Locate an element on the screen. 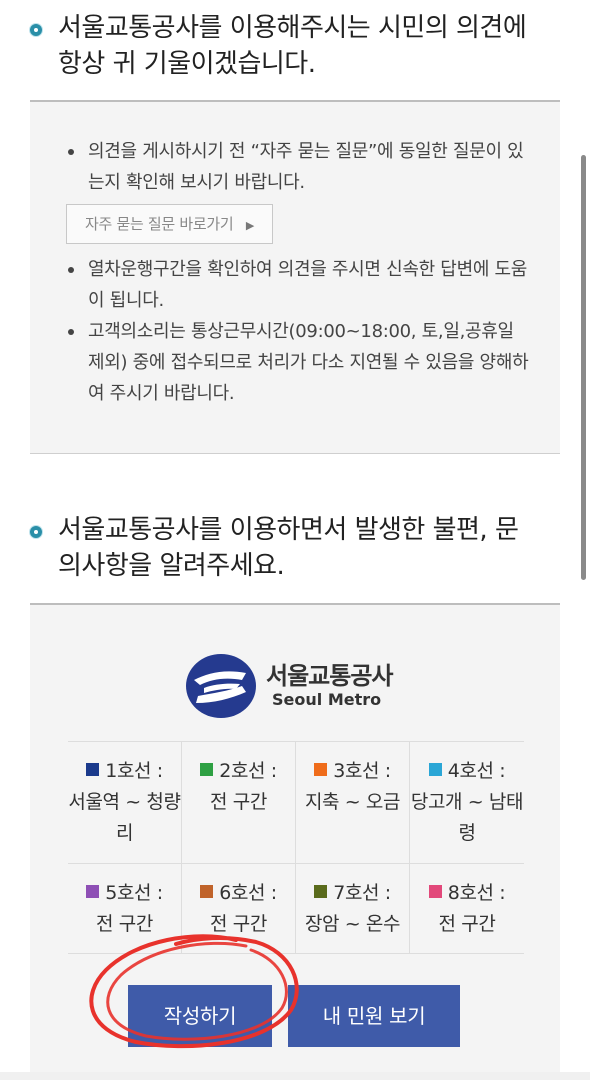 The image size is (590, 1080). scrollbar-thumb is located at coordinates (583, 367).